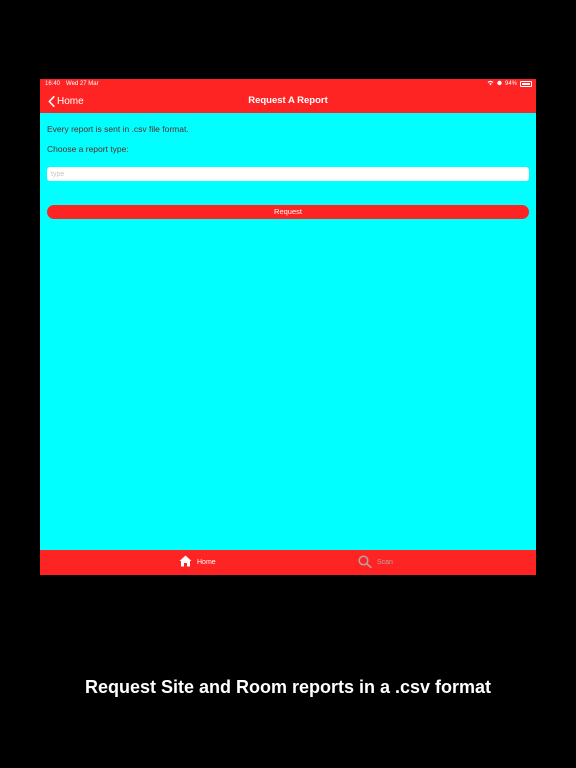 The height and width of the screenshot is (768, 576). I want to click on status-date: Wed 27 Mar, so click(82, 84).